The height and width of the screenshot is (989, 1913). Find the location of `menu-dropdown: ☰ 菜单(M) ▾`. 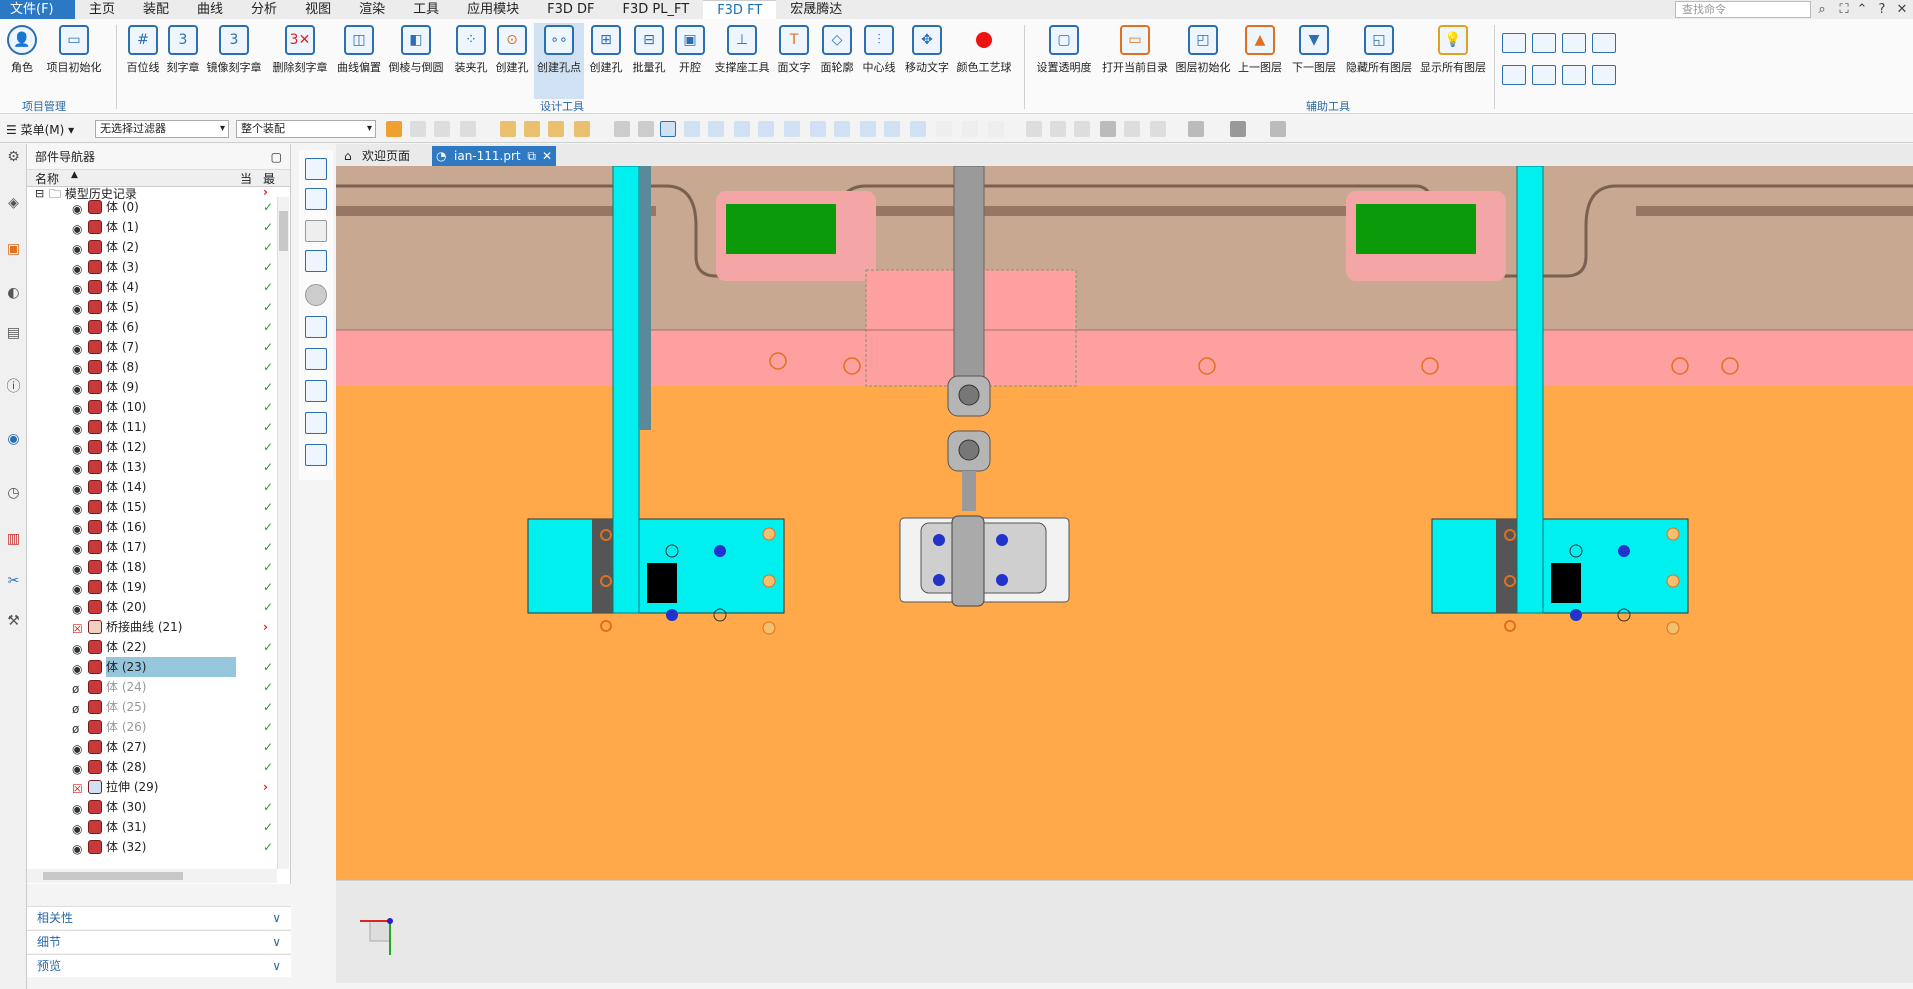

menu-dropdown: ☰ 菜单(M) ▾ is located at coordinates (40, 129).